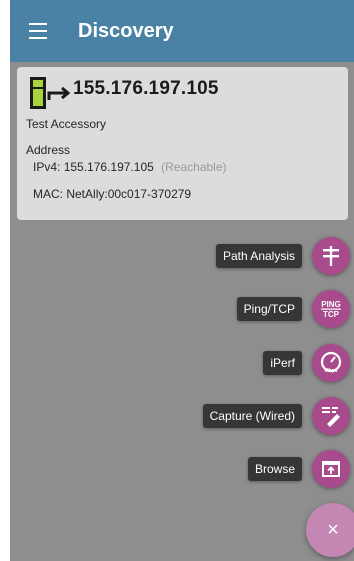 The width and height of the screenshot is (354, 561). Describe the element at coordinates (269, 309) in the screenshot. I see `ping-tcp-label: Ping/TCP` at that location.